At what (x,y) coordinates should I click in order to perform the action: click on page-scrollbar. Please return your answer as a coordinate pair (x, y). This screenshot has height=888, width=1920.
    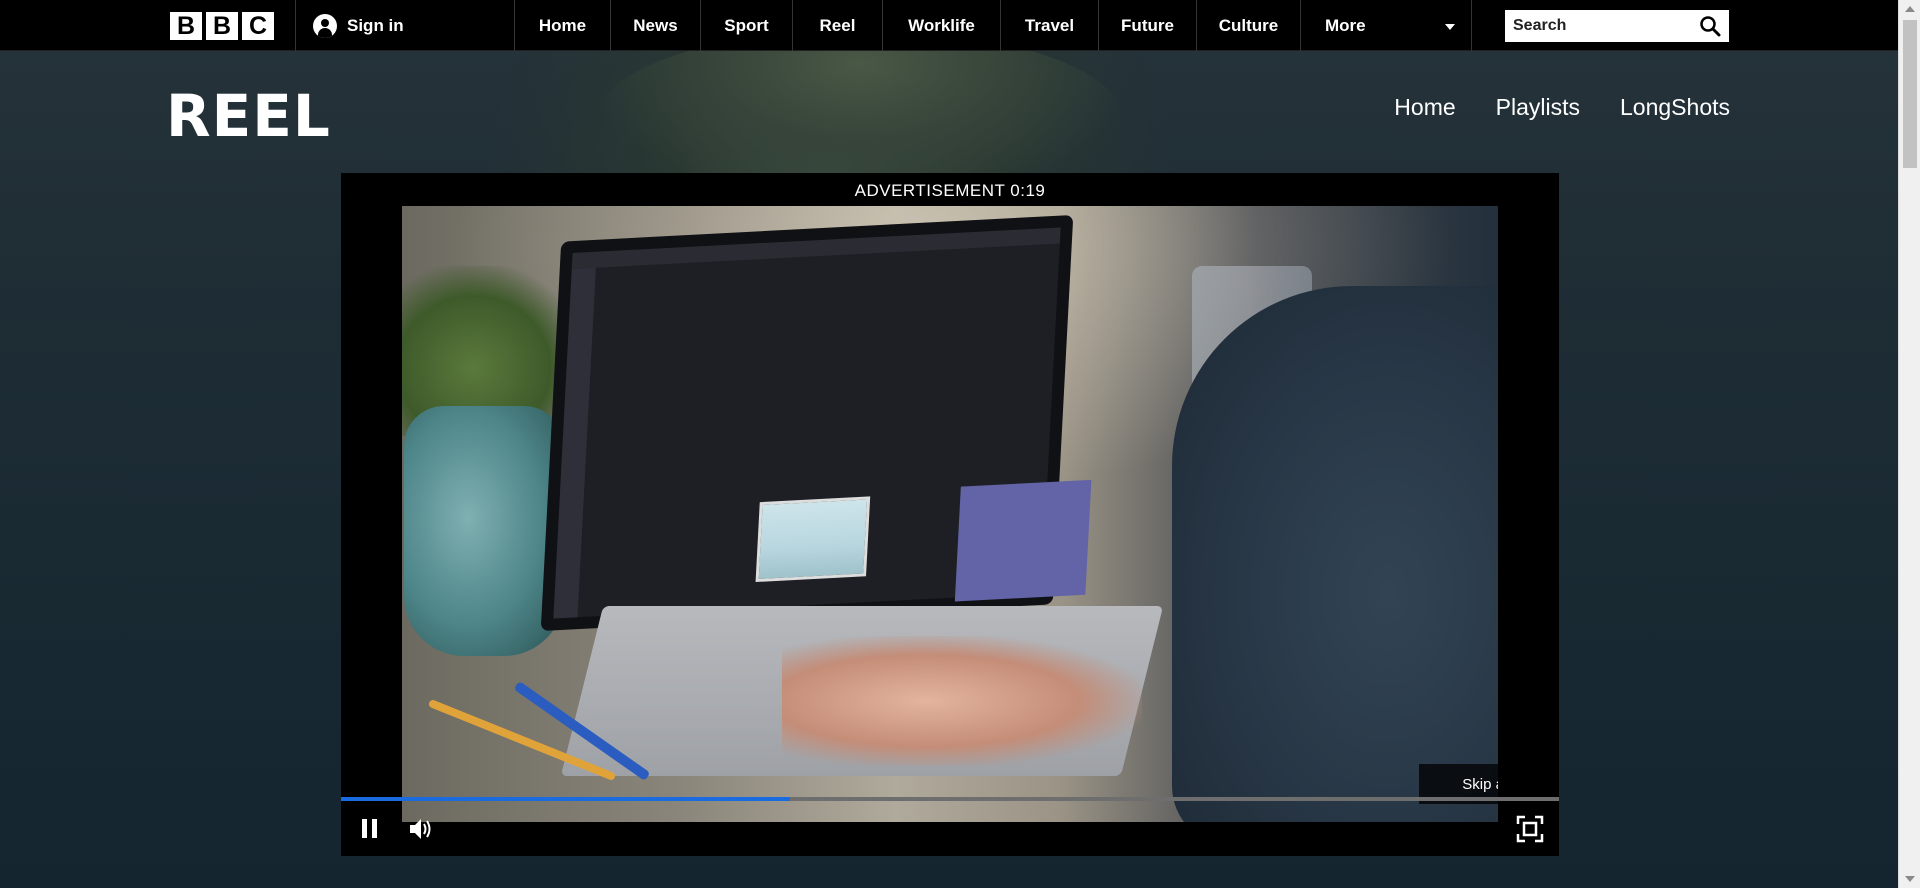
    Looking at the image, I should click on (1909, 444).